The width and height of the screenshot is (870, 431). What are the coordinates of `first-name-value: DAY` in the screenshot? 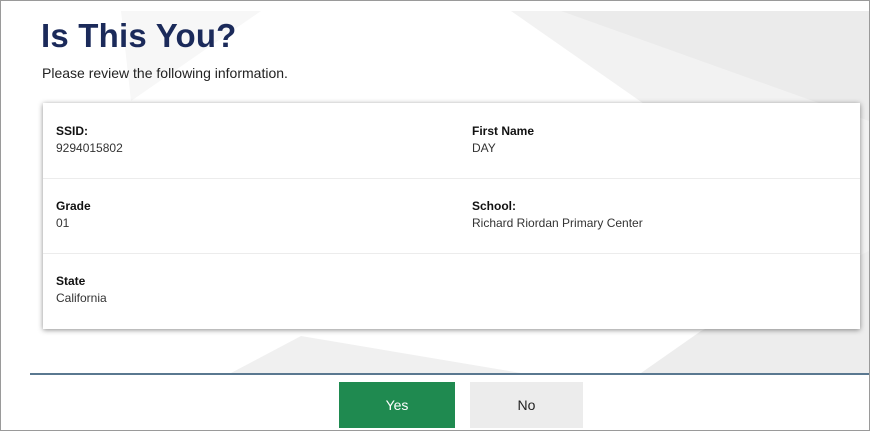 It's located at (484, 148).